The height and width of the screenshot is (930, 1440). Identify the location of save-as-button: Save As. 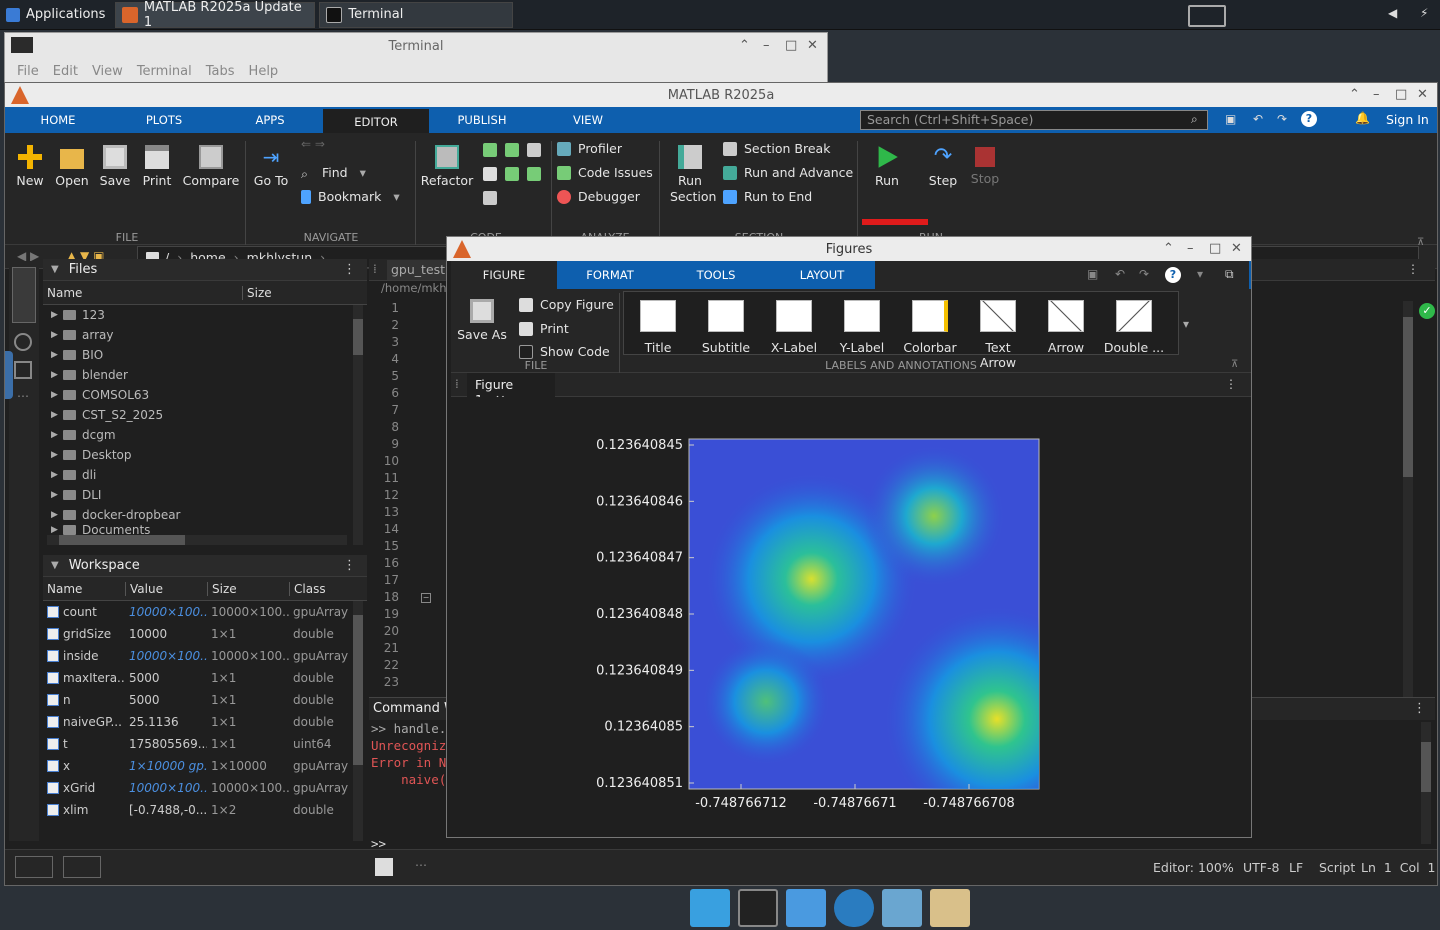
(482, 320).